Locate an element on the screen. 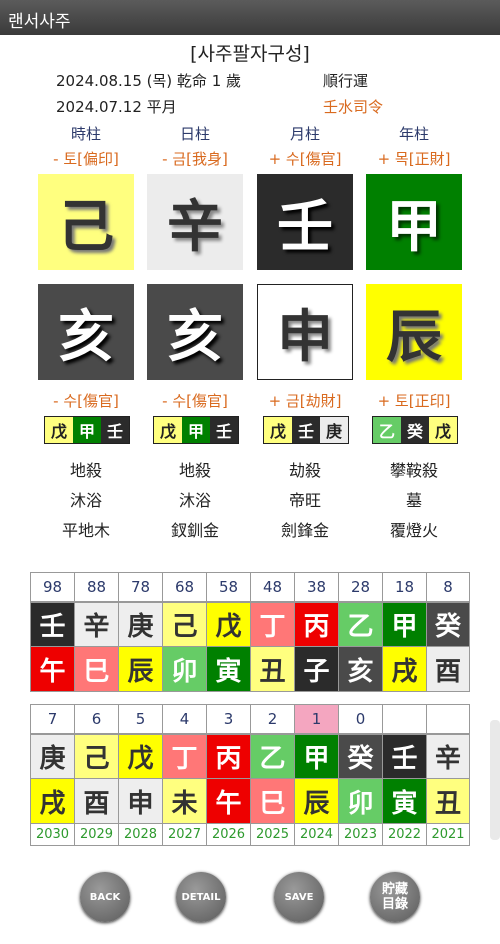 The image size is (500, 944). major-luck-branch: 卯 is located at coordinates (184, 669).